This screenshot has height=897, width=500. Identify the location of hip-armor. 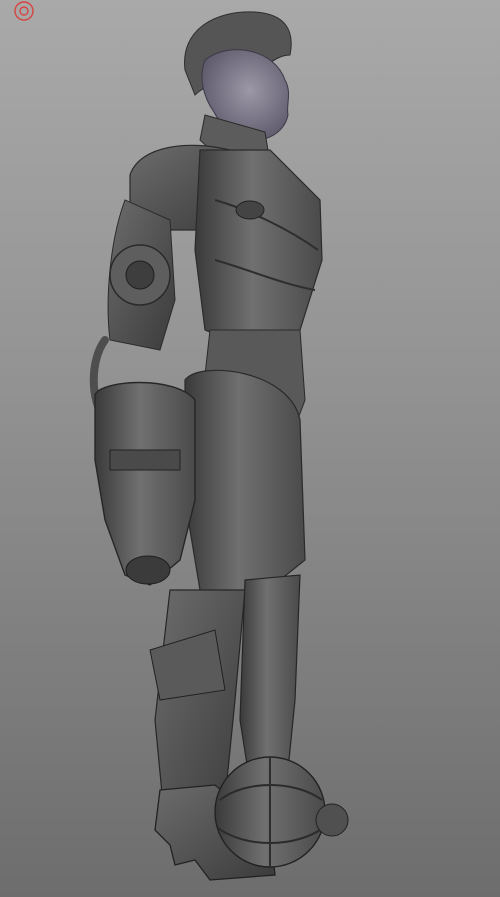
(245, 485).